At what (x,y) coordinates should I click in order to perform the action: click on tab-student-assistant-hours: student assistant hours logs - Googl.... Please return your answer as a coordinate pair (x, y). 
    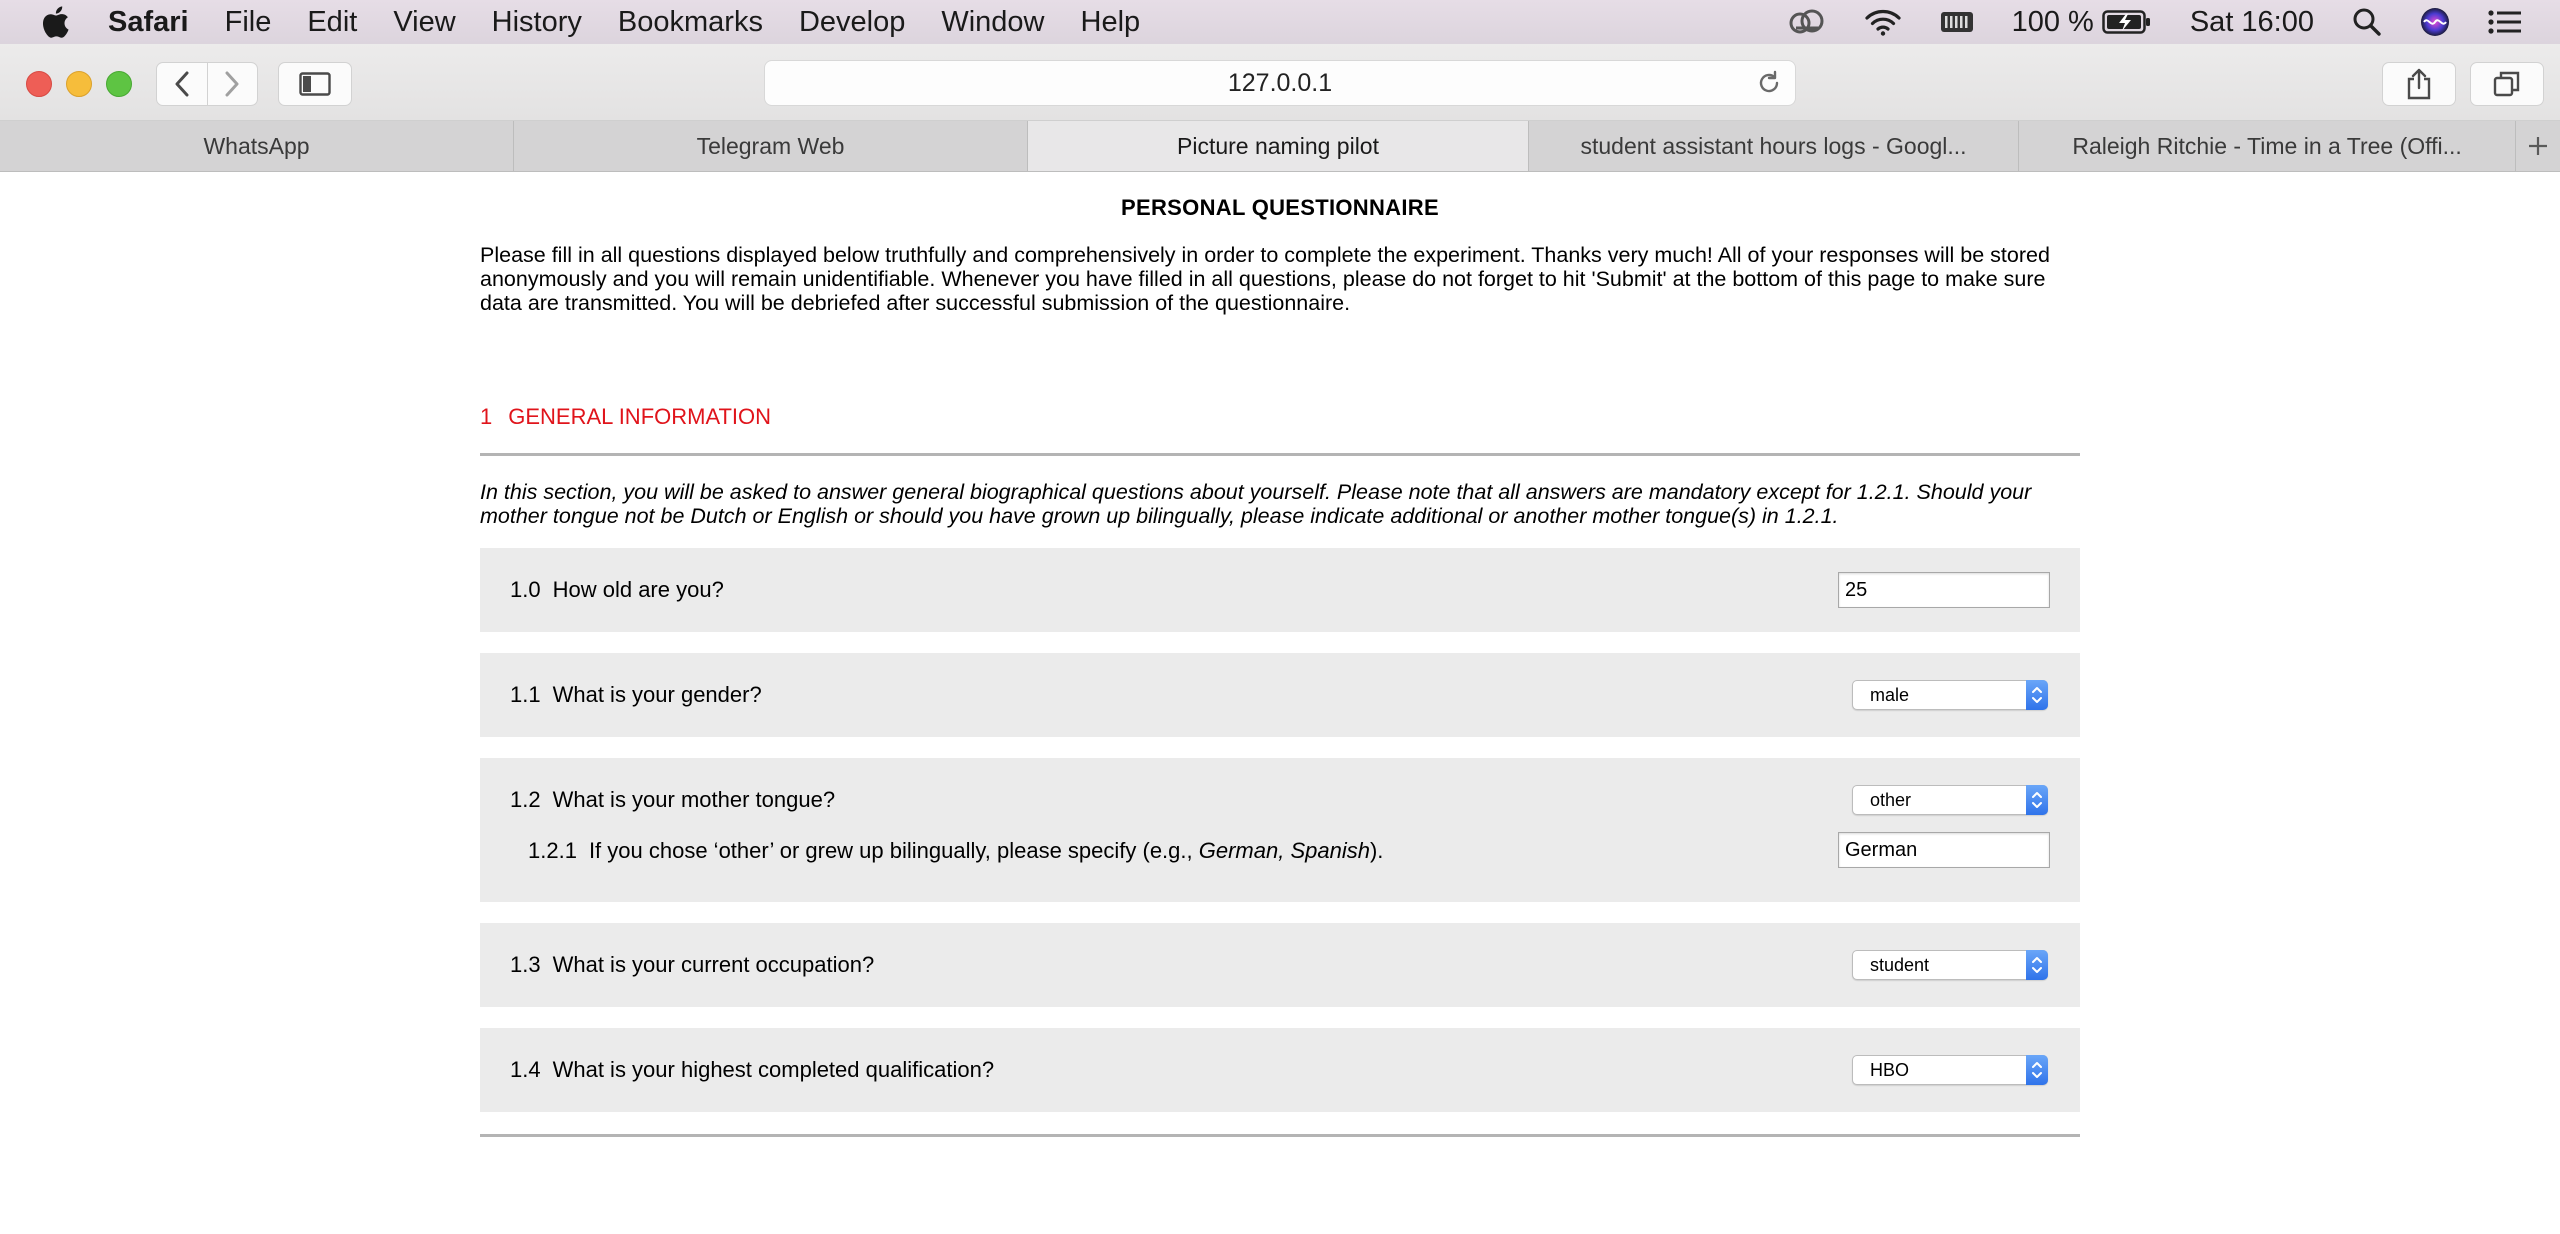
    Looking at the image, I should click on (1774, 146).